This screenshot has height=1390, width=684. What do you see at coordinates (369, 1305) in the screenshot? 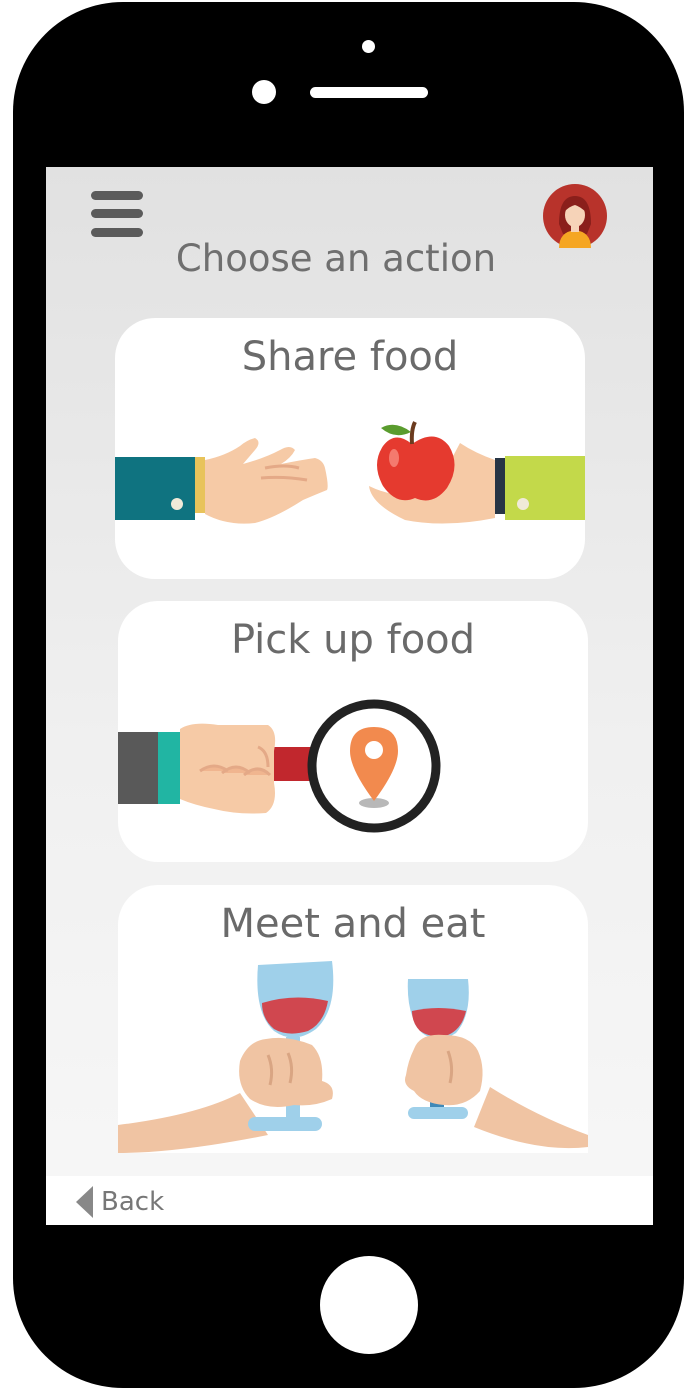
I see `home-button` at bounding box center [369, 1305].